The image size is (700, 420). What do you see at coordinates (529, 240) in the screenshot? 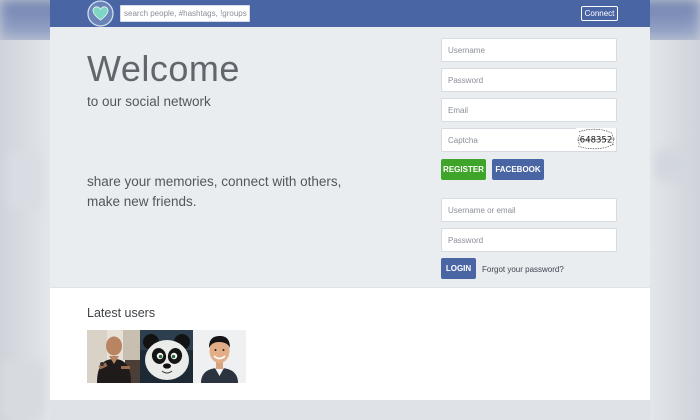
I see `login-password-field` at bounding box center [529, 240].